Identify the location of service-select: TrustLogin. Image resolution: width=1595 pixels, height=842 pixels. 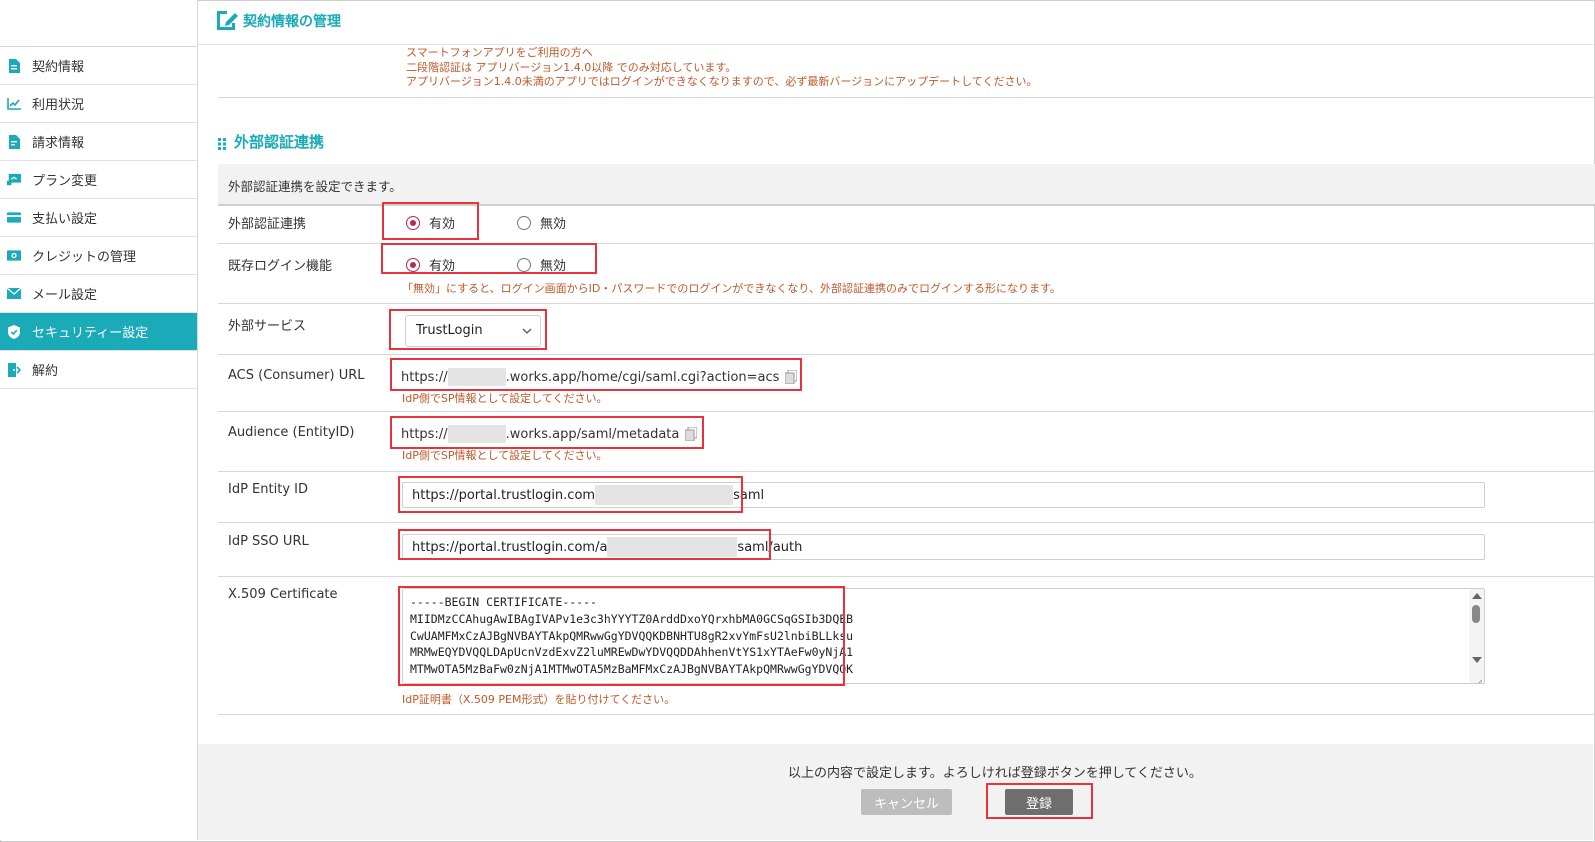
(473, 331).